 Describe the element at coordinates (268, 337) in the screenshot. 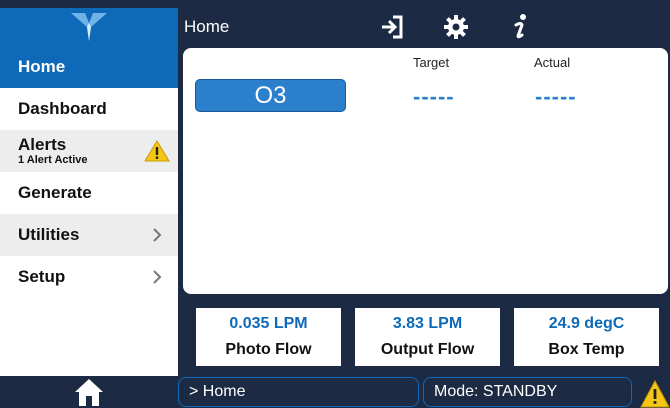

I see `status-photo-flow: 0.035 LPM Photo Flow` at that location.